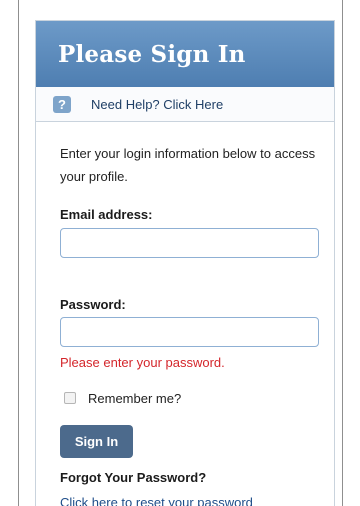  What do you see at coordinates (93, 304) in the screenshot?
I see `password-label: Password:` at bounding box center [93, 304].